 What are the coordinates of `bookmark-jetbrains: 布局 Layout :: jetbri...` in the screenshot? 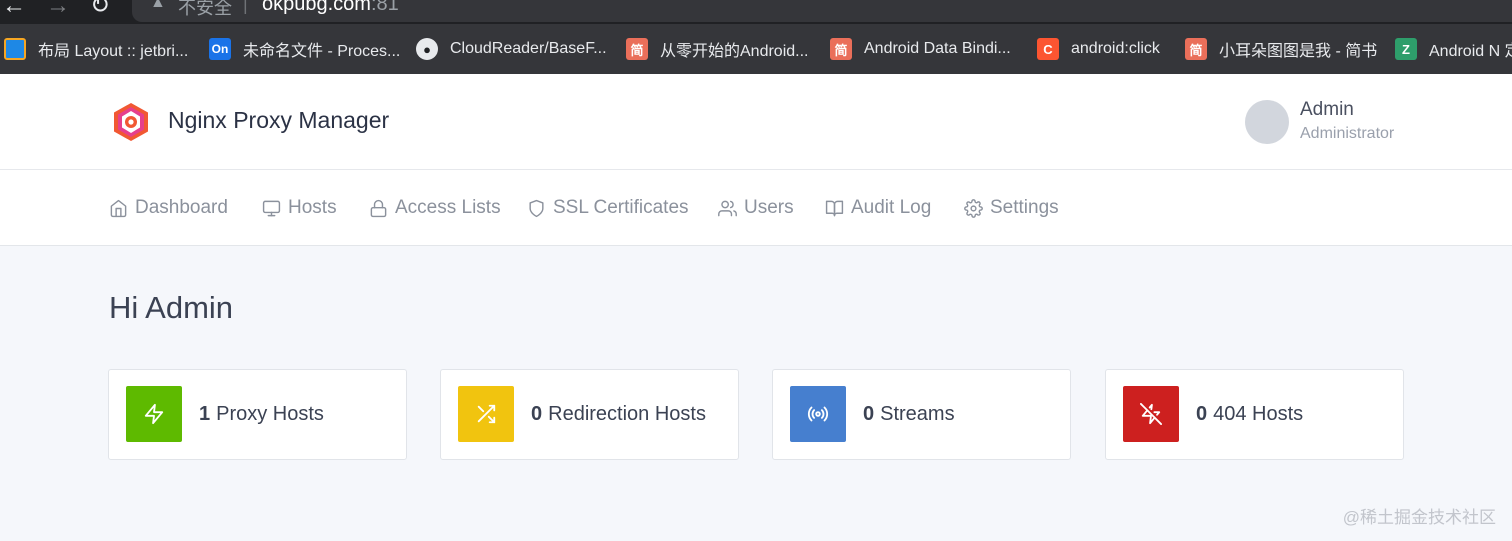 It's located at (96, 49).